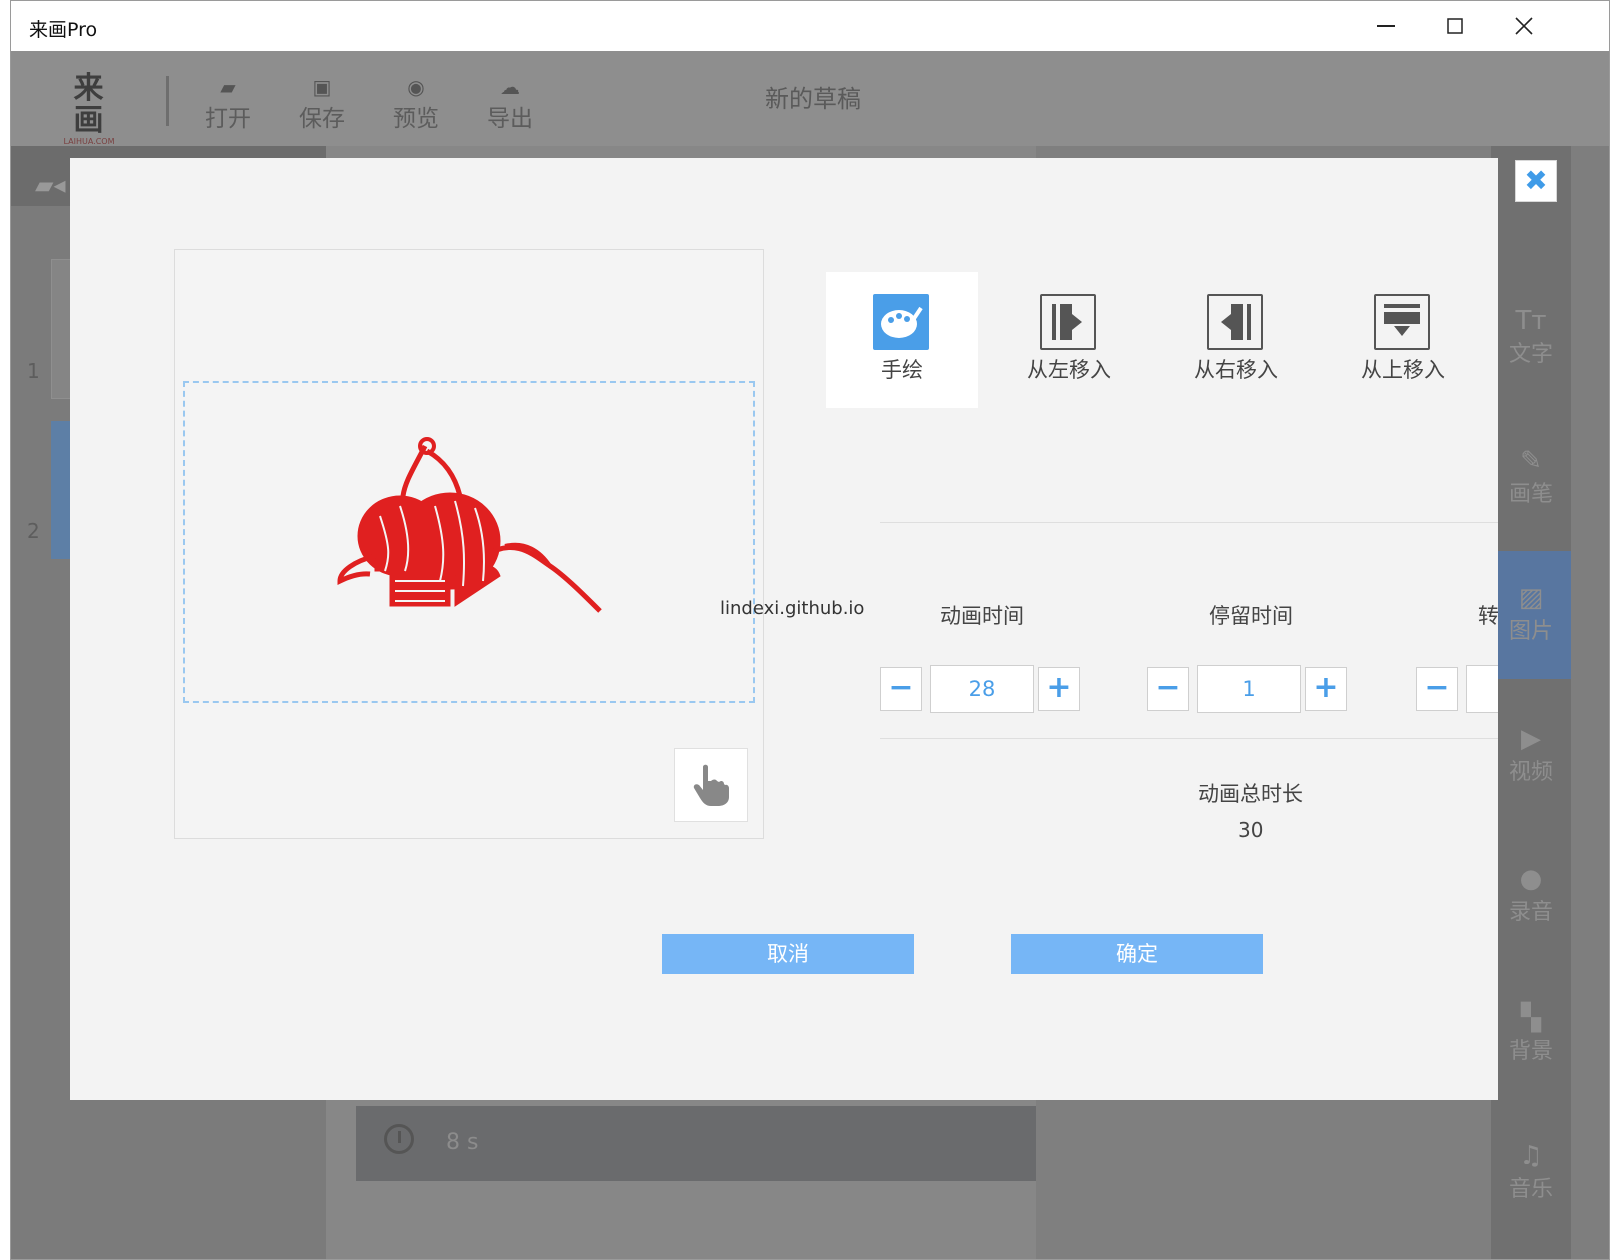 This screenshot has width=1620, height=1260. What do you see at coordinates (89, 109) in the screenshot?
I see `app-logo: 来画 LAIHUA.COM` at bounding box center [89, 109].